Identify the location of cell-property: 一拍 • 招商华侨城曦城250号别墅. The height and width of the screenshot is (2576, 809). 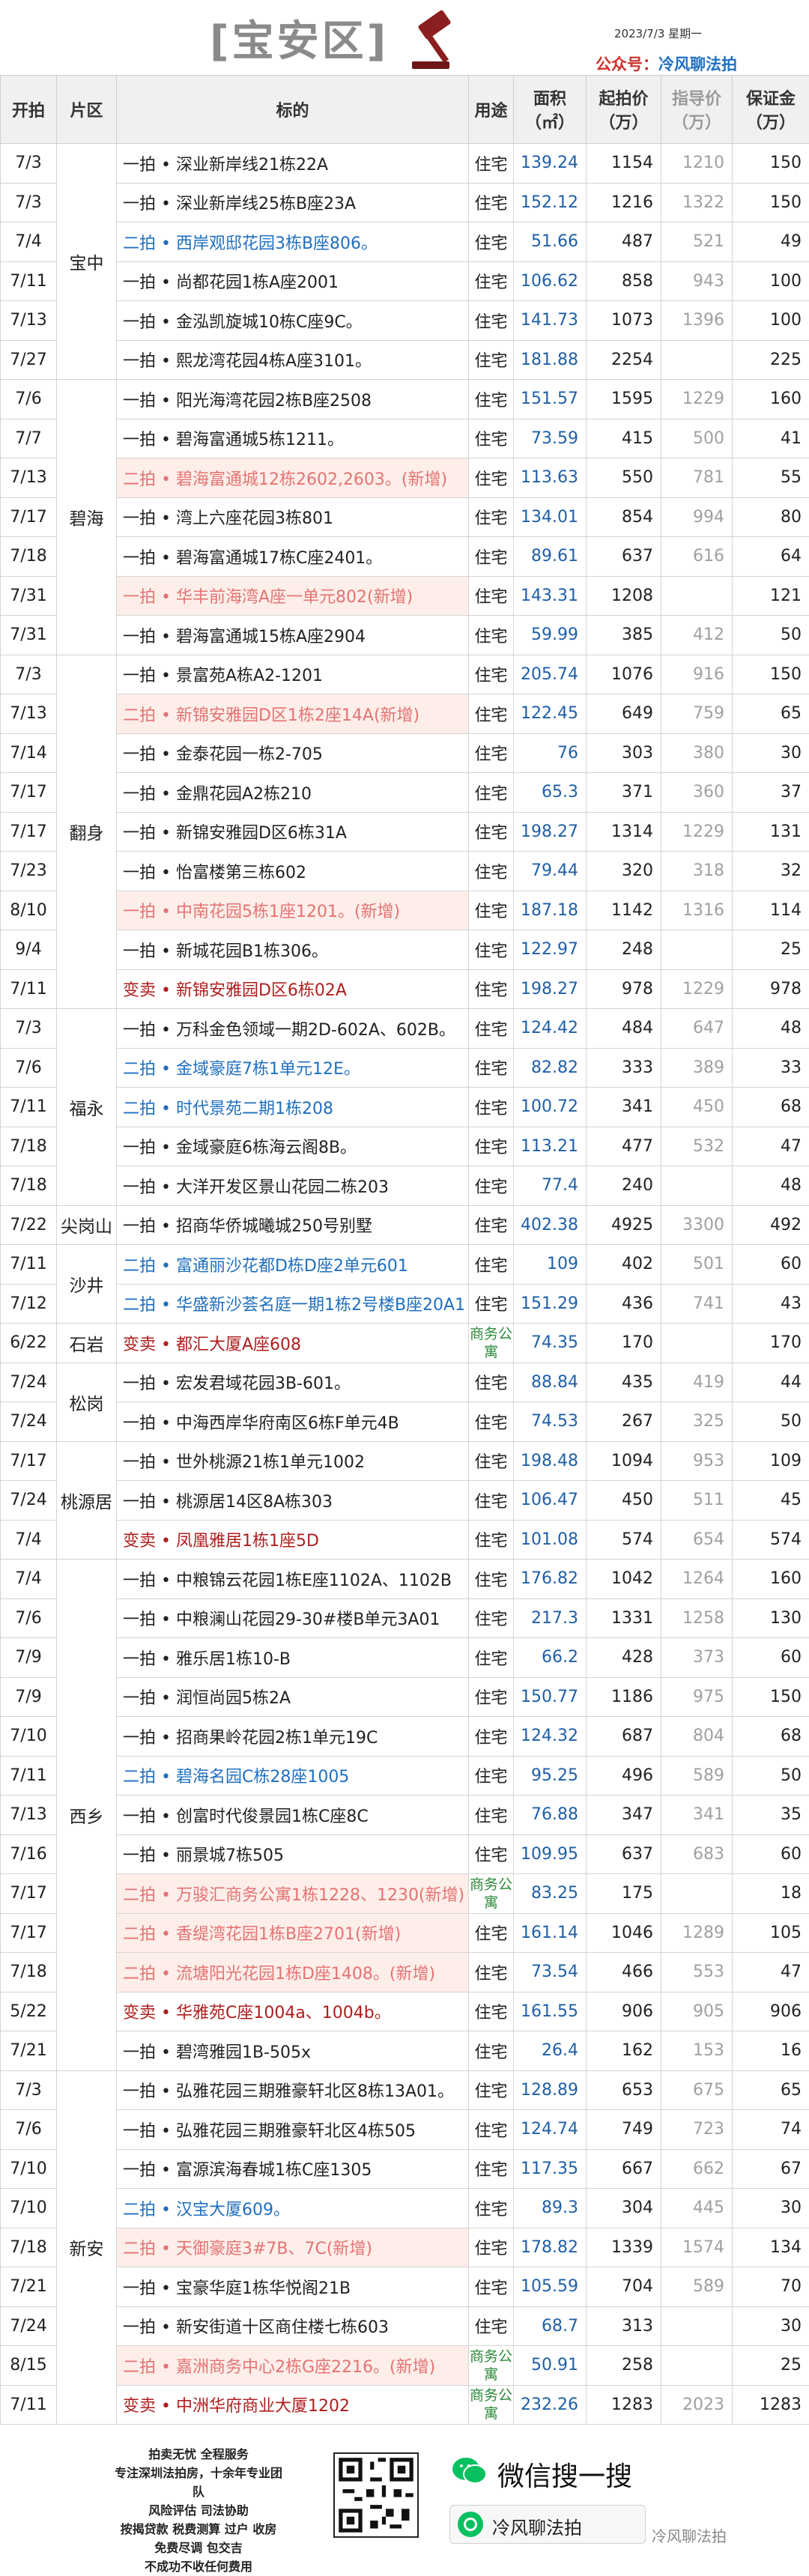
(293, 1225).